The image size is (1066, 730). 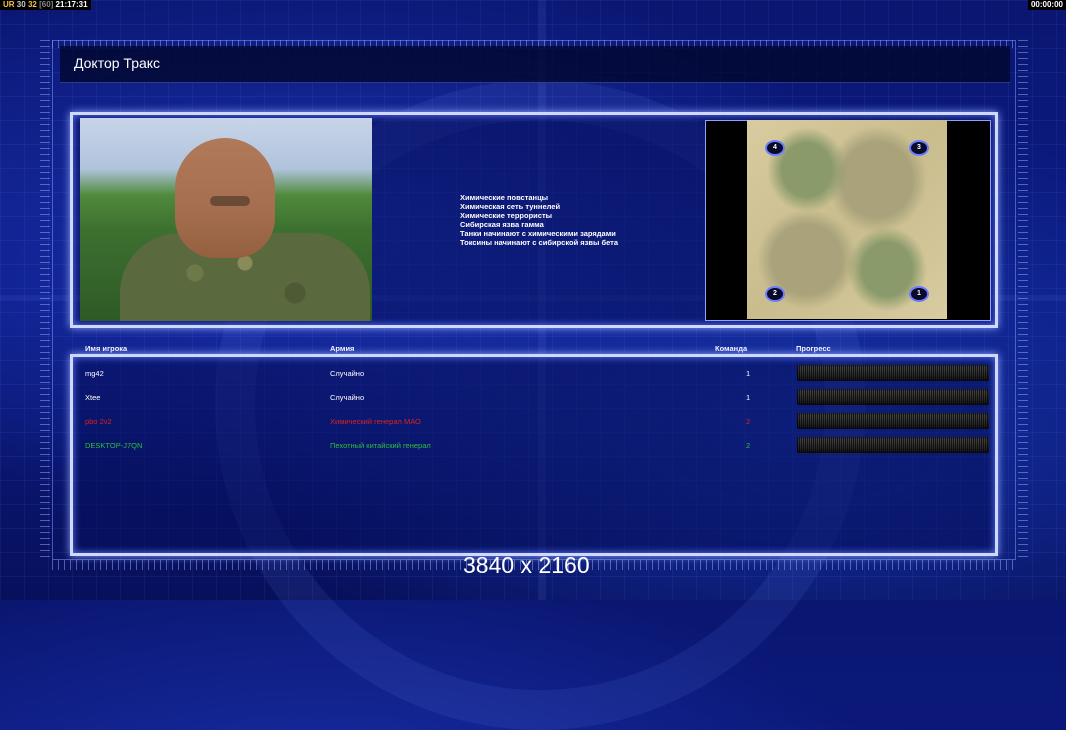 I want to click on objective-item: Химические террористы, so click(x=506, y=215).